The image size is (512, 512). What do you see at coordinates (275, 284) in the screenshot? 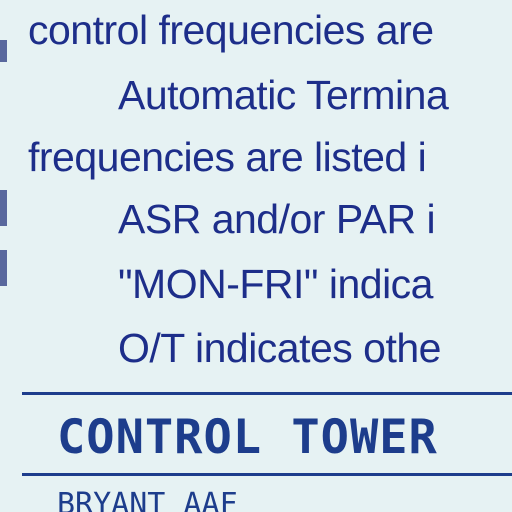
I see `body-text-line: "MON-FRI" indica` at bounding box center [275, 284].